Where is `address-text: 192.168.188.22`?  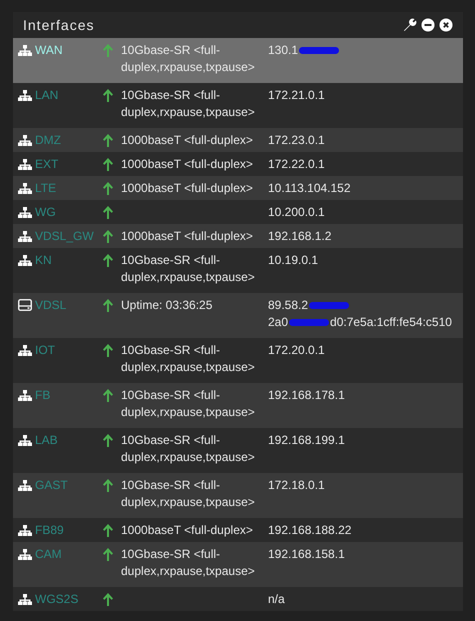
address-text: 192.168.188.22 is located at coordinates (310, 530).